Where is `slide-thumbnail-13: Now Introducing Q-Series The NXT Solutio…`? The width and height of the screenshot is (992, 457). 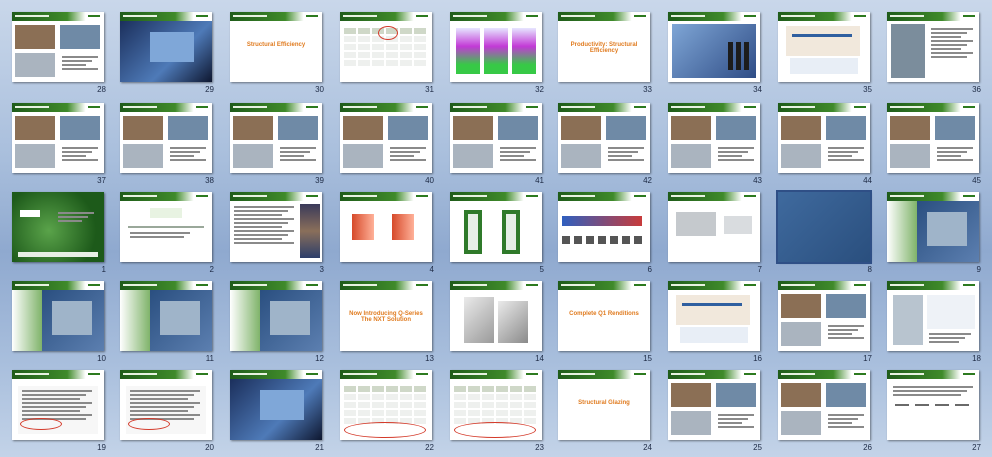 slide-thumbnail-13: Now Introducing Q-Series The NXT Solutio… is located at coordinates (386, 316).